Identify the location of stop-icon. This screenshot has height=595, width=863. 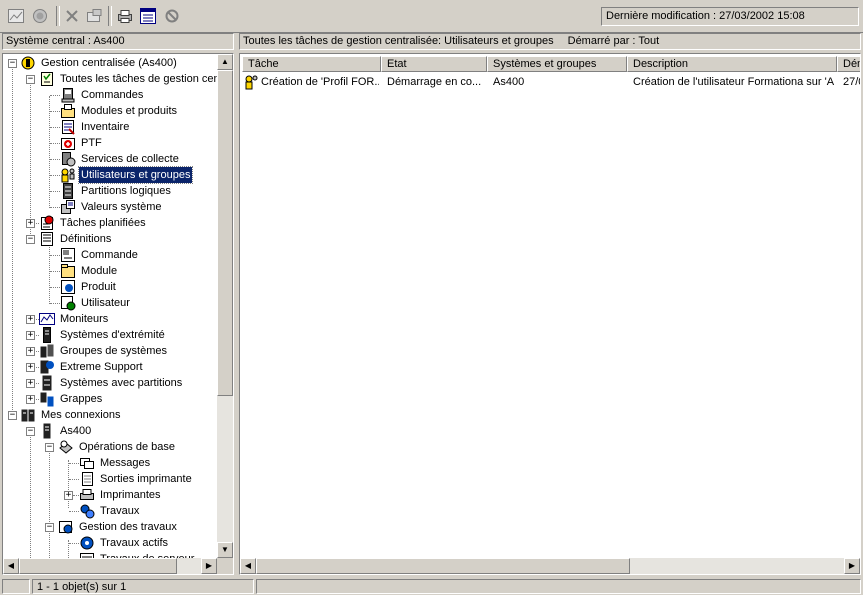
(172, 16).